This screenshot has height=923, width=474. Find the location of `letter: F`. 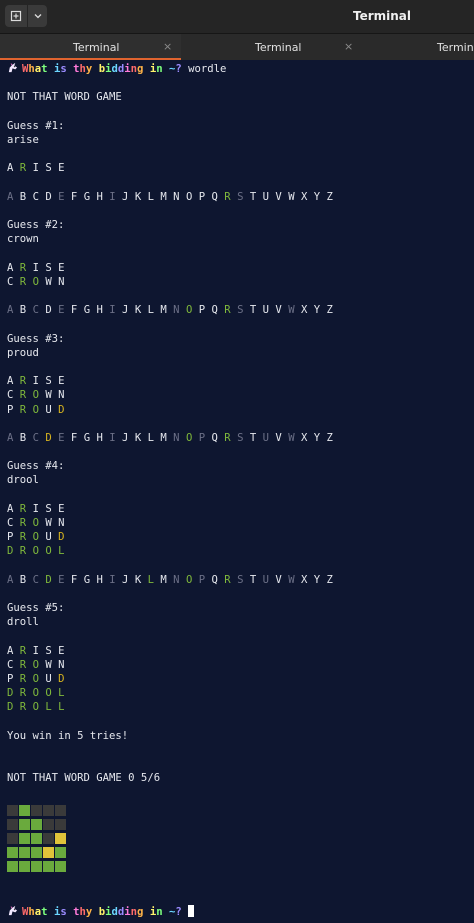

letter: F is located at coordinates (74, 310).